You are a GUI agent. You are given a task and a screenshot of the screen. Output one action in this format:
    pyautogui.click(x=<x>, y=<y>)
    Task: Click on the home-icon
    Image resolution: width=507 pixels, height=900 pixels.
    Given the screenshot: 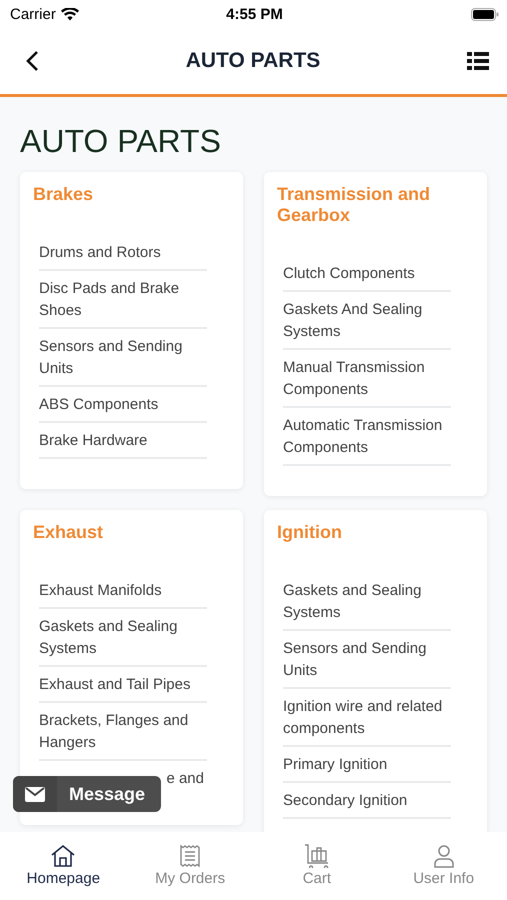 What is the action you would take?
    pyautogui.click(x=63, y=856)
    